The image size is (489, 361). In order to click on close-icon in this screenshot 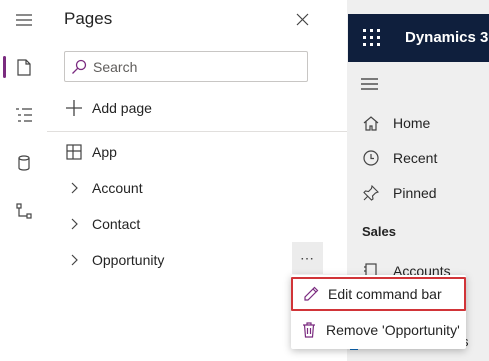, I will do `click(302, 19)`.